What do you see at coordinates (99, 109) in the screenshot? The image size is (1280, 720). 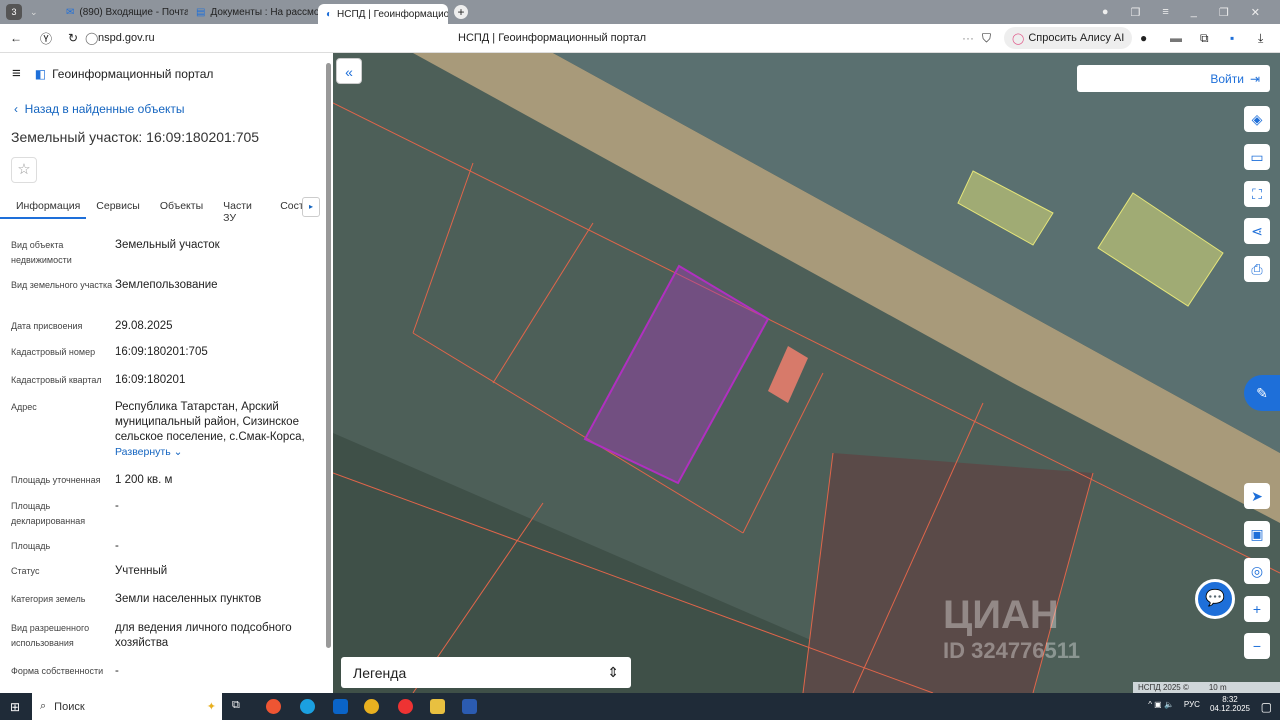 I see `back-link: ‹ Назад в найденные объекты` at bounding box center [99, 109].